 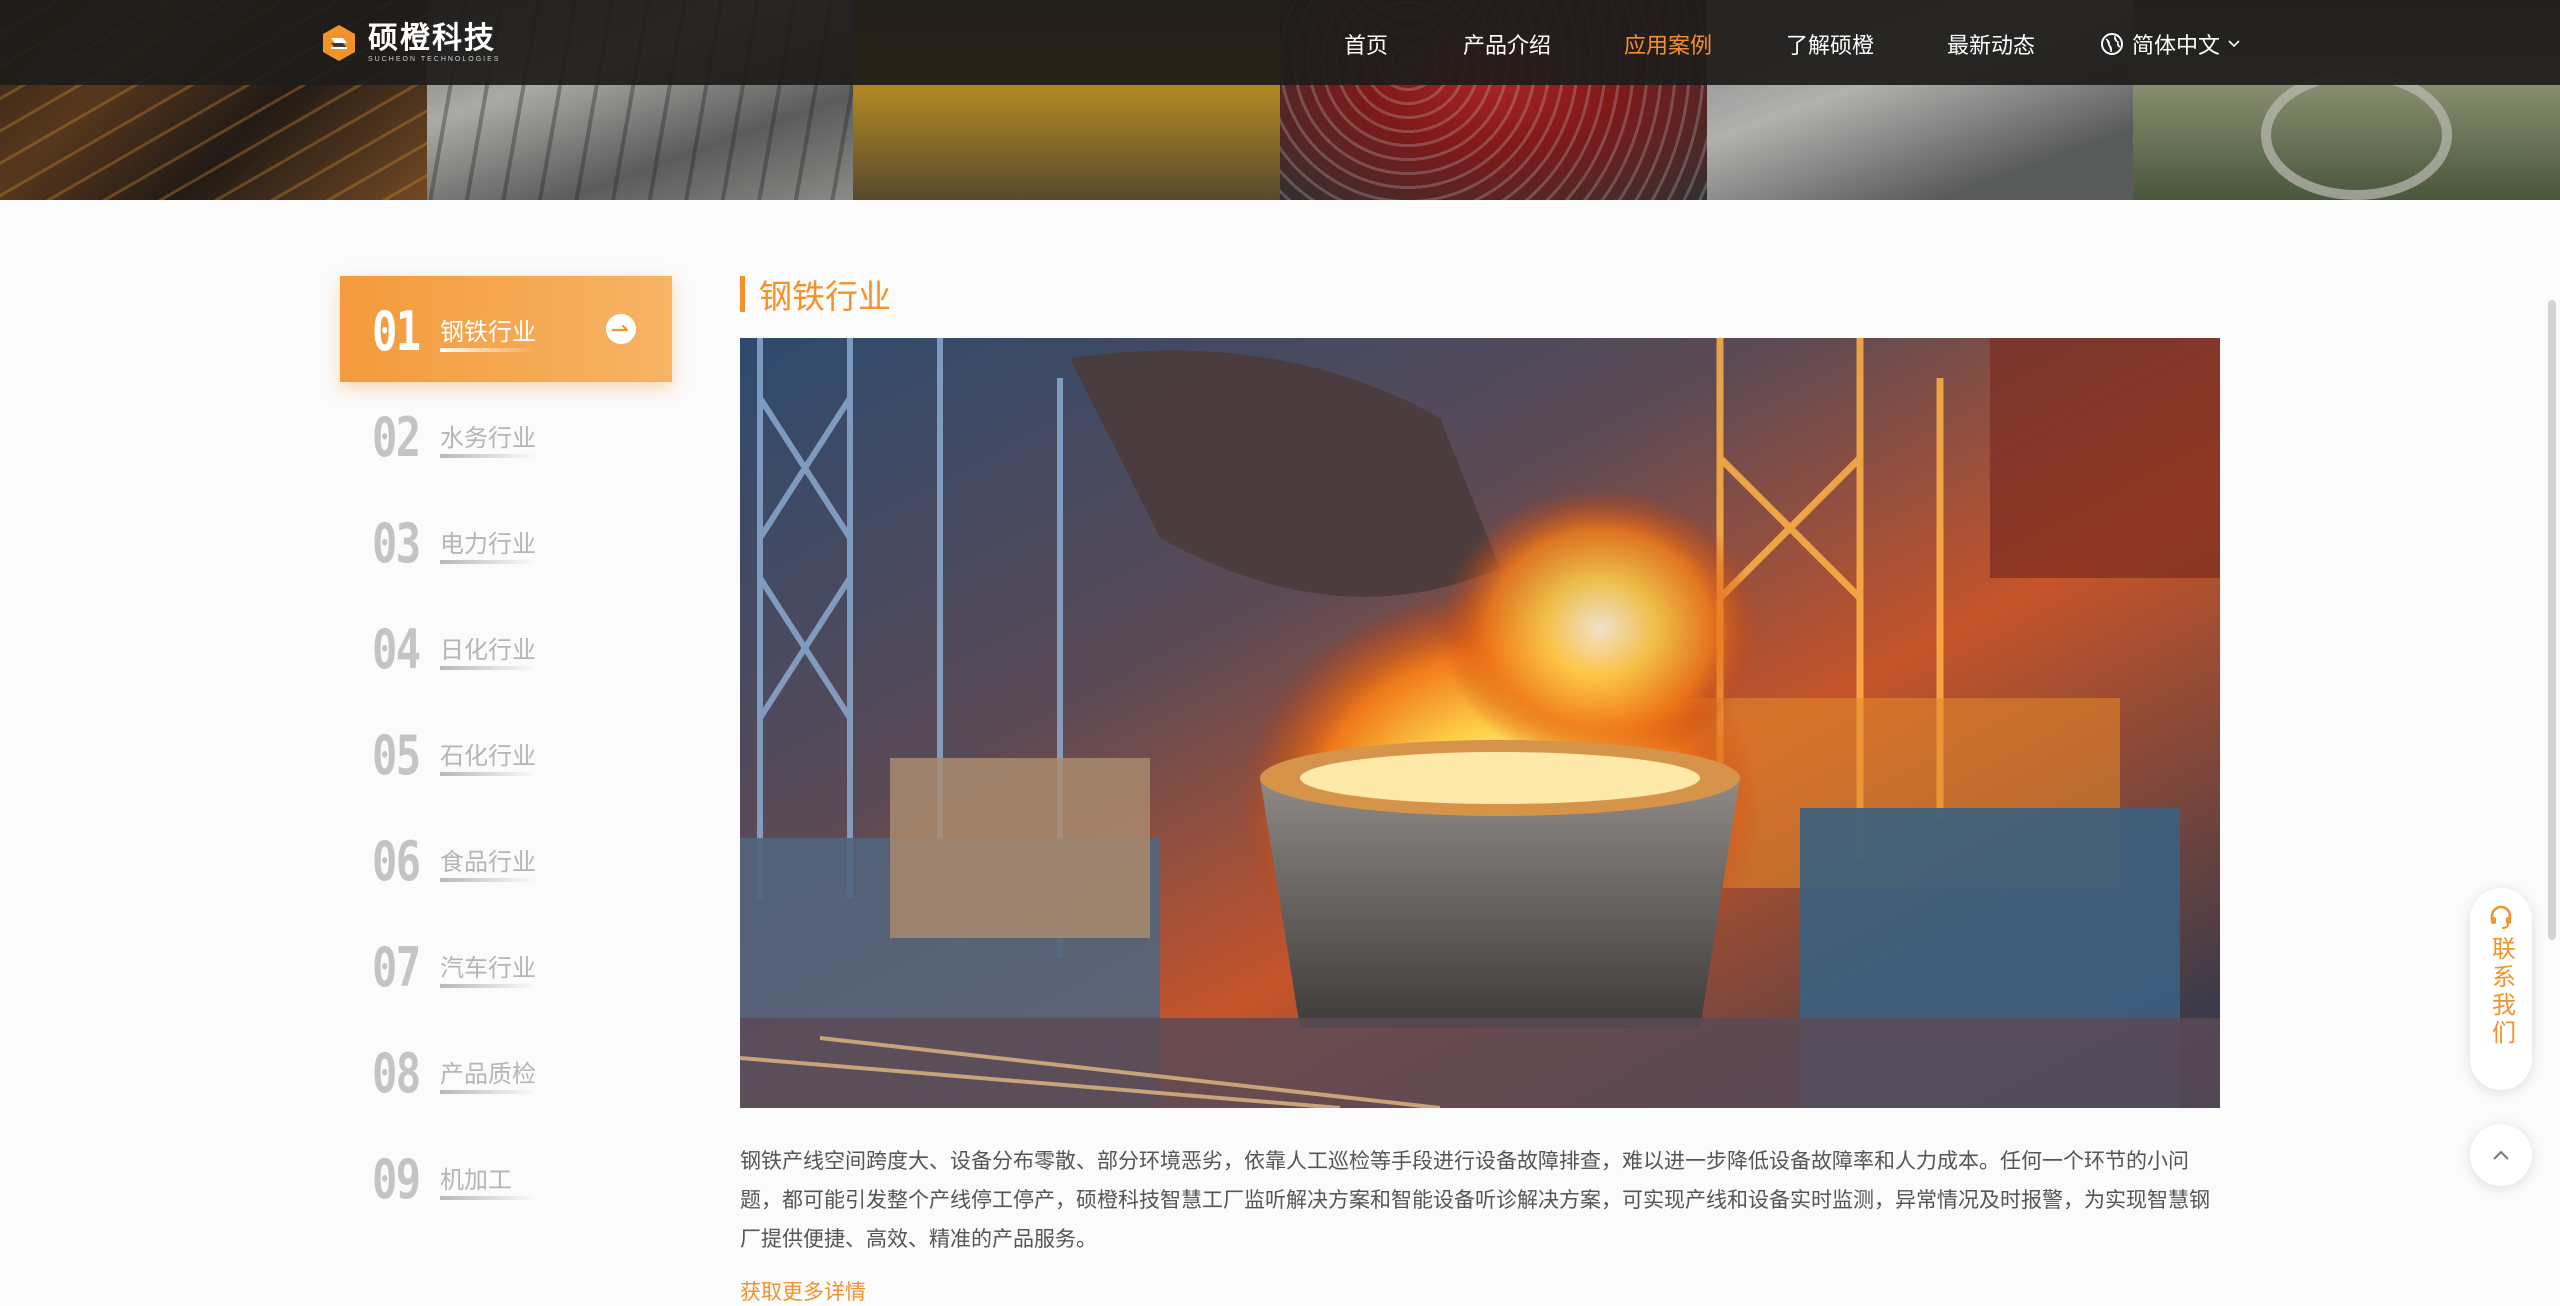 I want to click on sidebar-item-steel: 01 钢铁行业, so click(x=506, y=329).